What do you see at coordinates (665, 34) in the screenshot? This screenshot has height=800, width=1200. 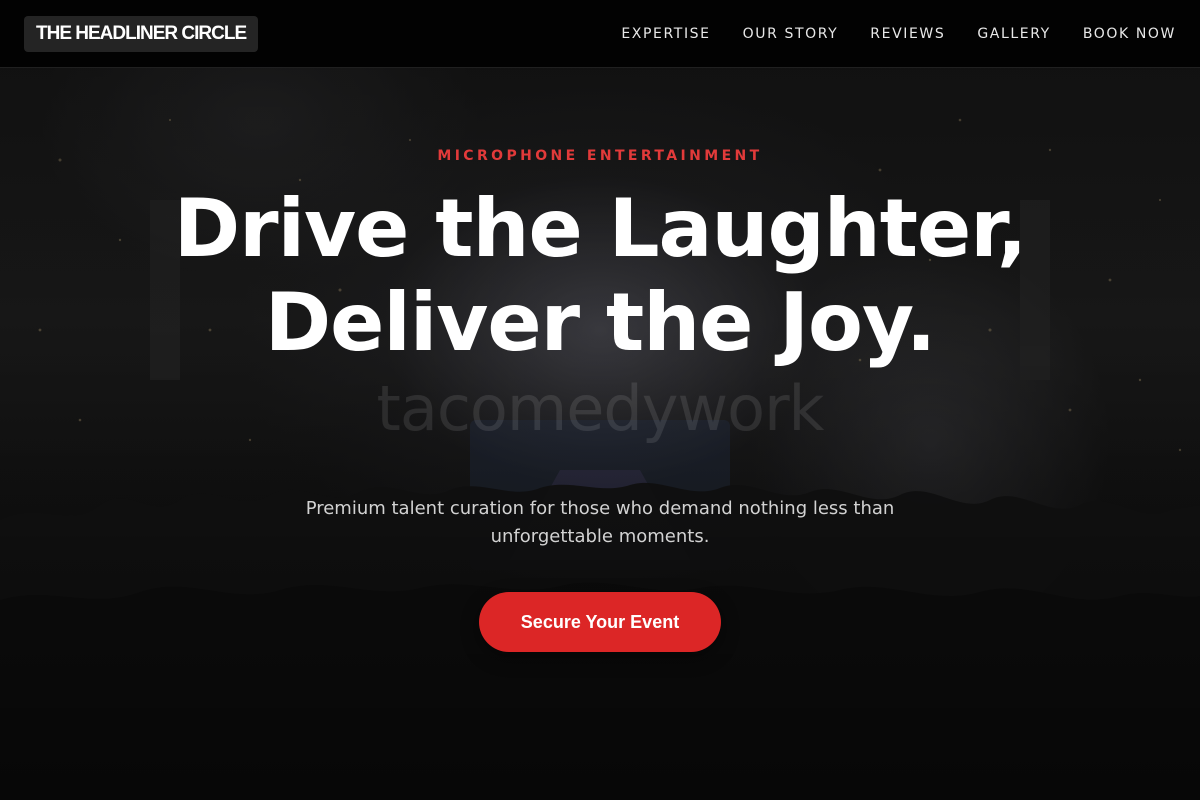 I see `nav-link-expertise: EXPERTISE` at bounding box center [665, 34].